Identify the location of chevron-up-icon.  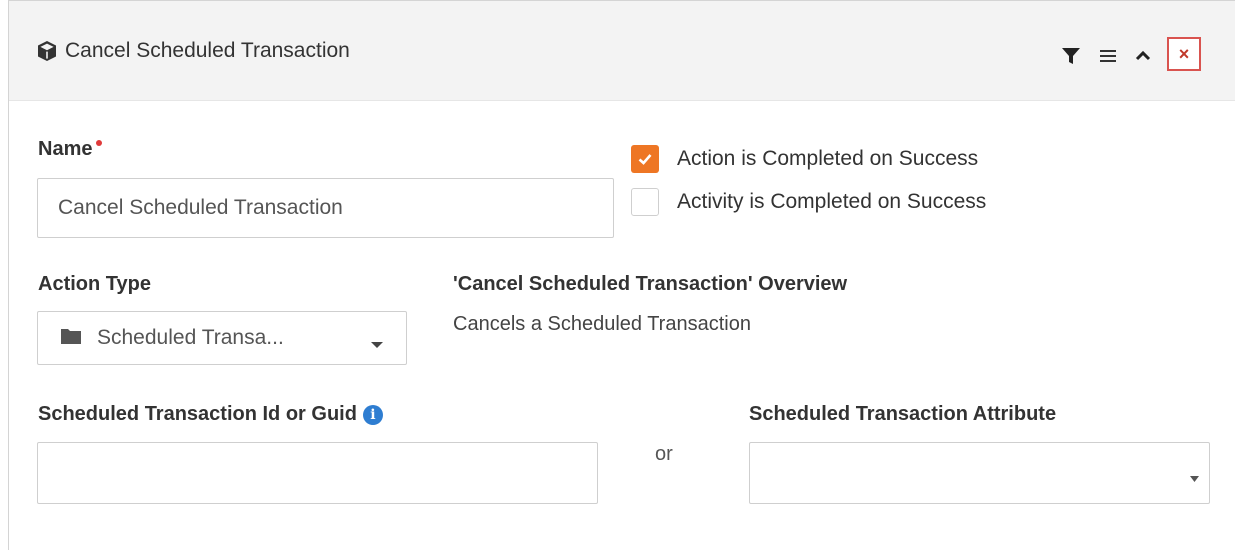
(1143, 56).